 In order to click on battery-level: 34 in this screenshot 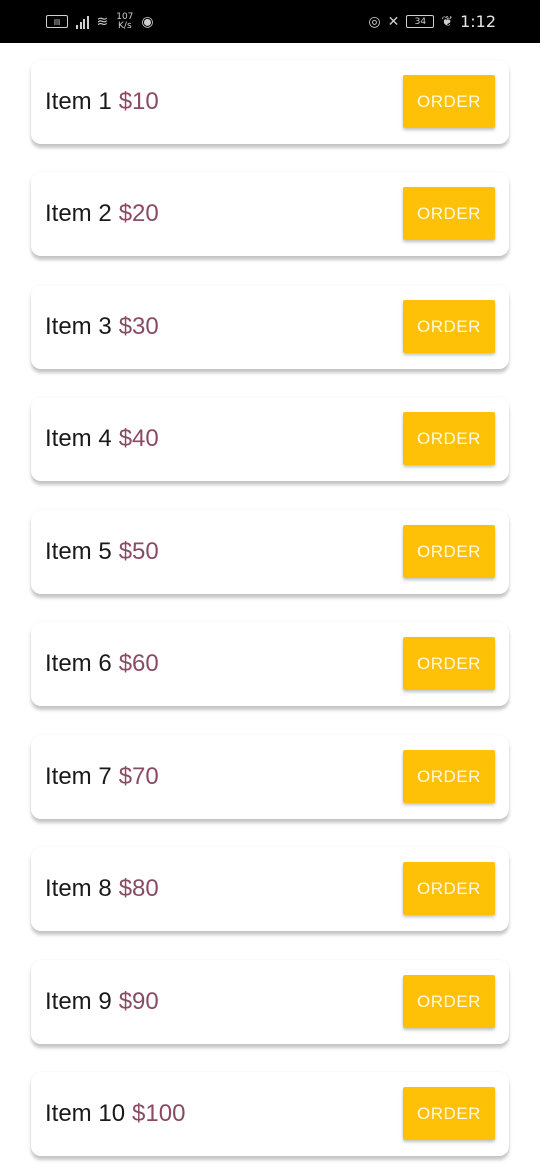, I will do `click(420, 21)`.